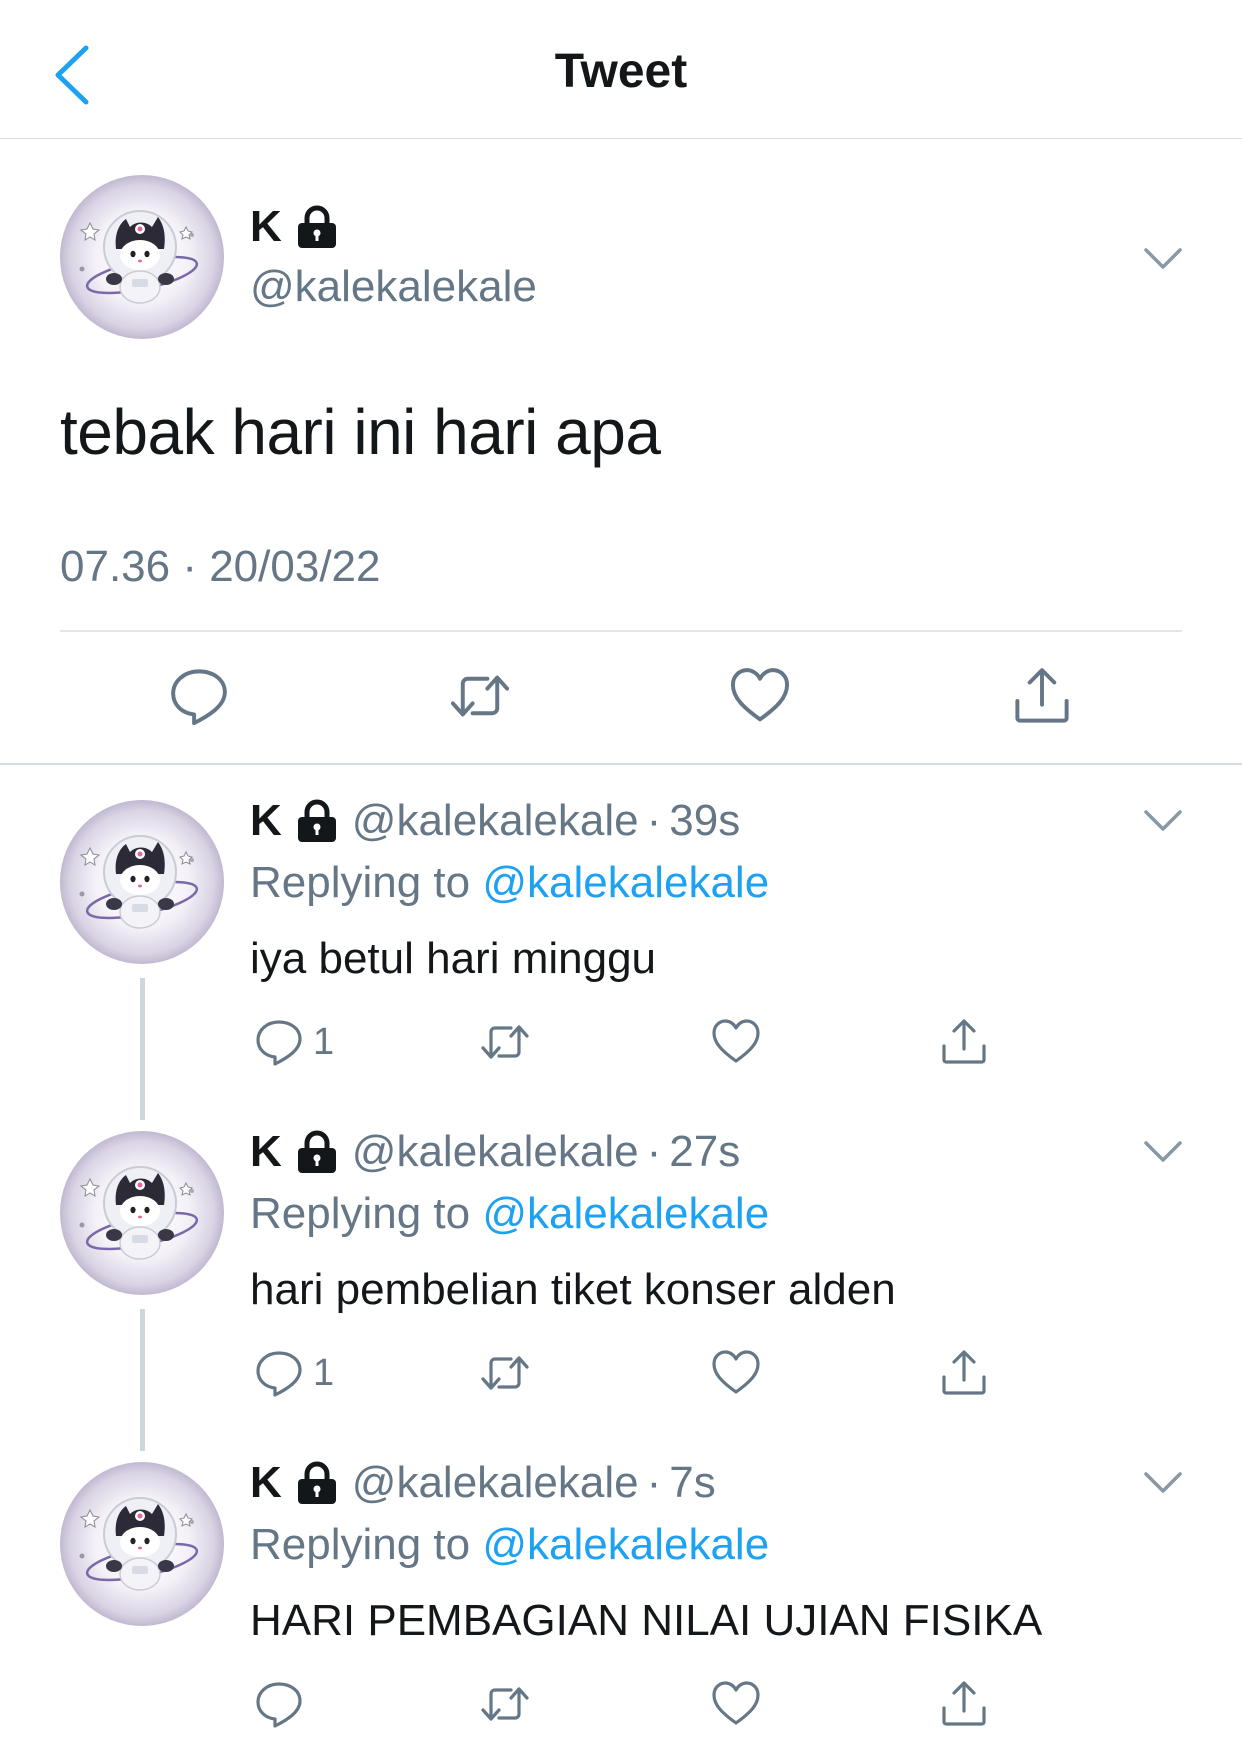 Image resolution: width=1242 pixels, height=1760 pixels. What do you see at coordinates (266, 226) in the screenshot?
I see `author-name-text: K` at bounding box center [266, 226].